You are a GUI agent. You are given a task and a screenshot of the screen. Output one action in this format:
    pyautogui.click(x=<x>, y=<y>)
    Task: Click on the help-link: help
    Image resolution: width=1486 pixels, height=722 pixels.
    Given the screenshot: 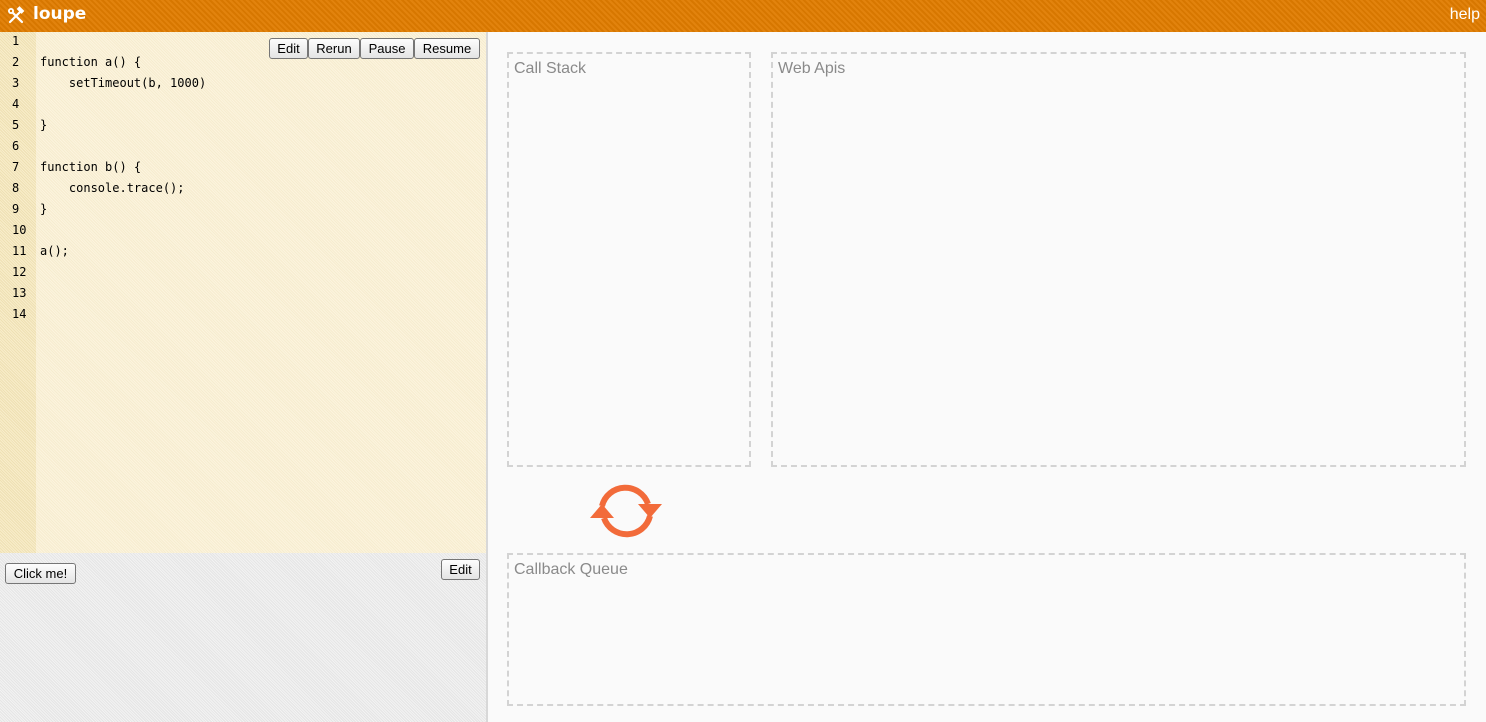 What is the action you would take?
    pyautogui.click(x=1465, y=15)
    